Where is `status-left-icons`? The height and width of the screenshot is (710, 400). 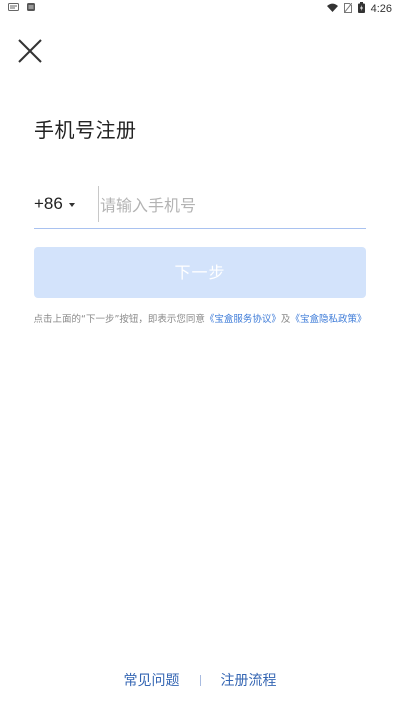 status-left-icons is located at coordinates (21, 8).